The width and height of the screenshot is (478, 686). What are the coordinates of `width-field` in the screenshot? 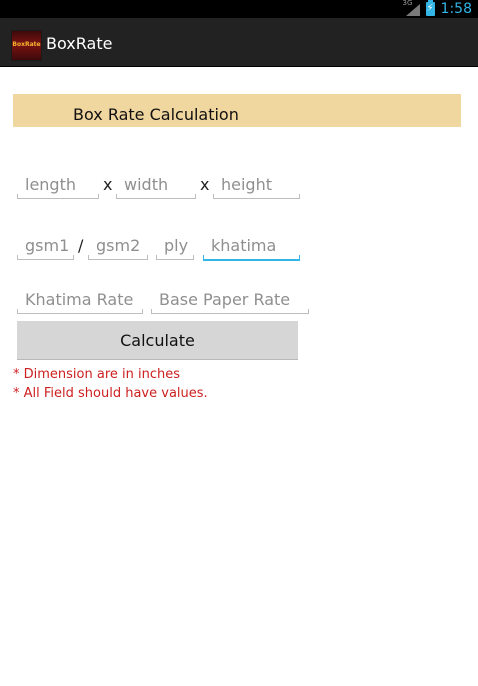 It's located at (156, 184).